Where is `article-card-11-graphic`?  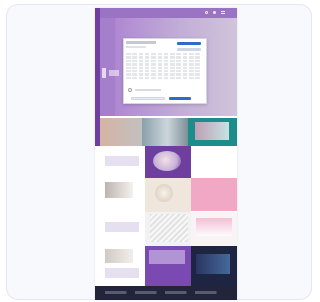 article-card-11-graphic is located at coordinates (213, 264).